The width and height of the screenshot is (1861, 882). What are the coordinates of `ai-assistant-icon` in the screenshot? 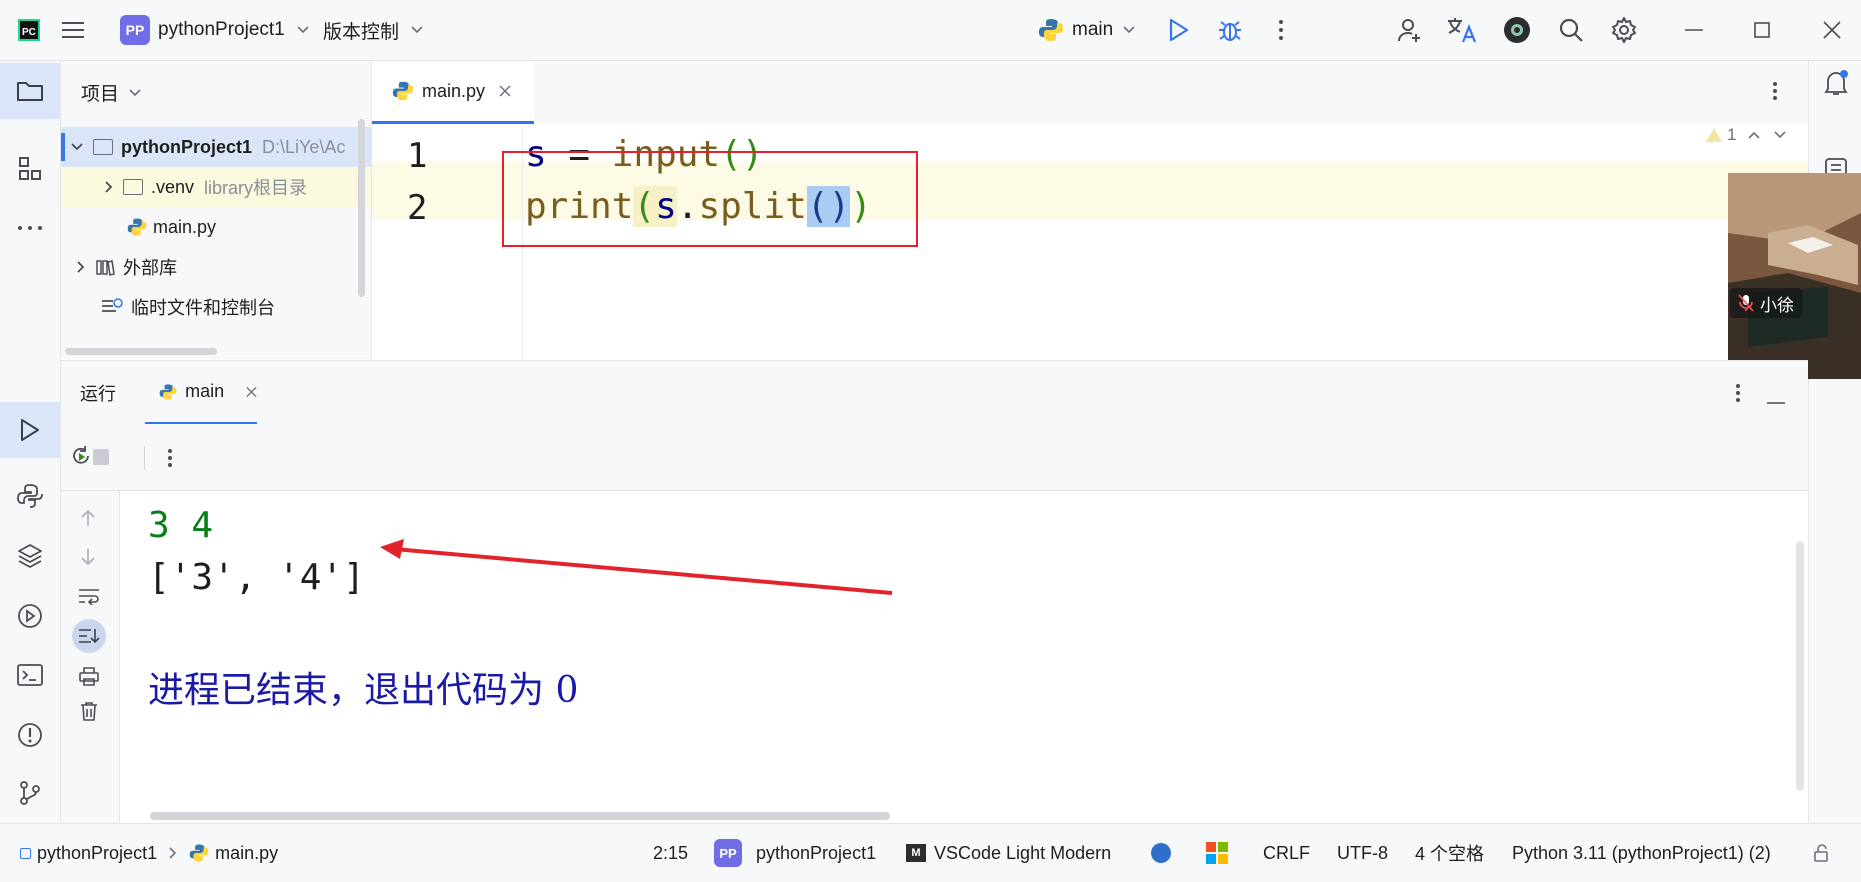 It's located at (1517, 30).